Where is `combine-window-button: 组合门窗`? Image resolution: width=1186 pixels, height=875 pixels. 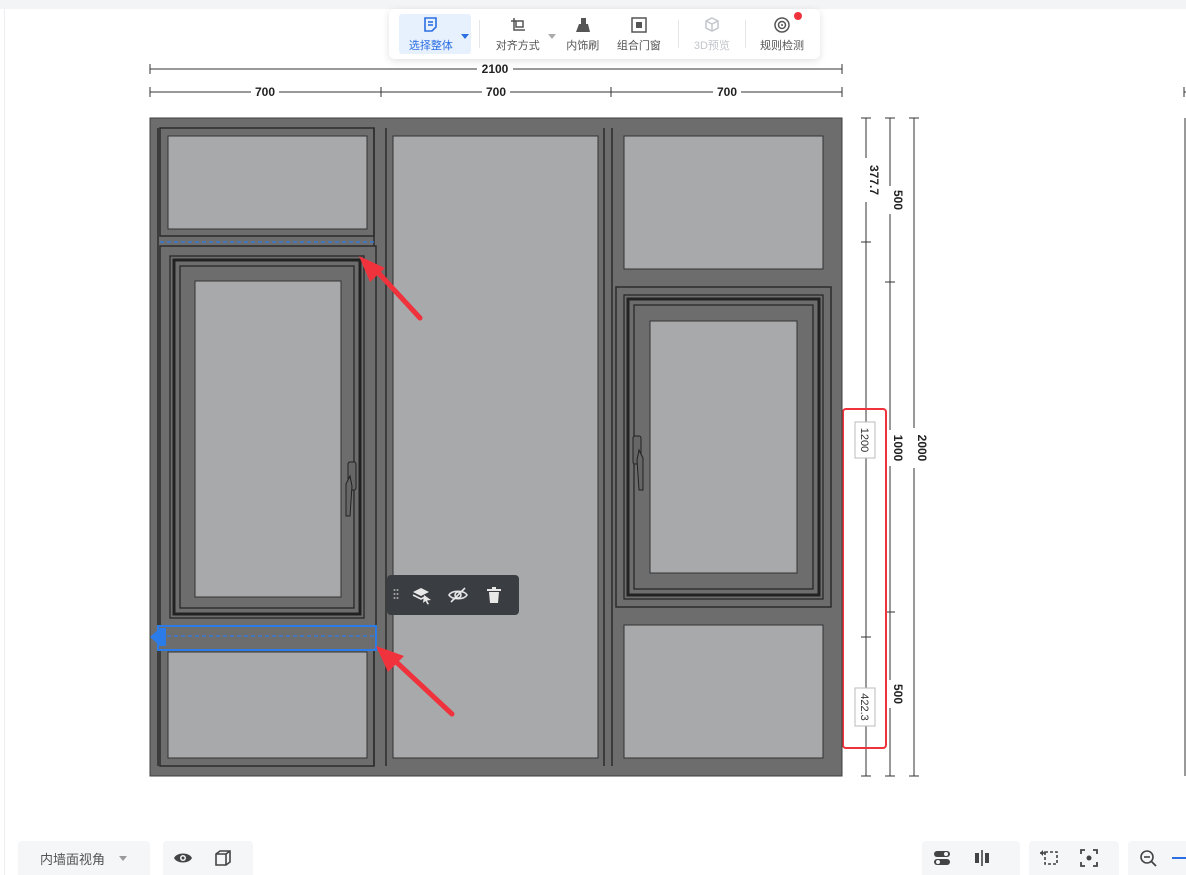
combine-window-button: 组合门窗 is located at coordinates (639, 34).